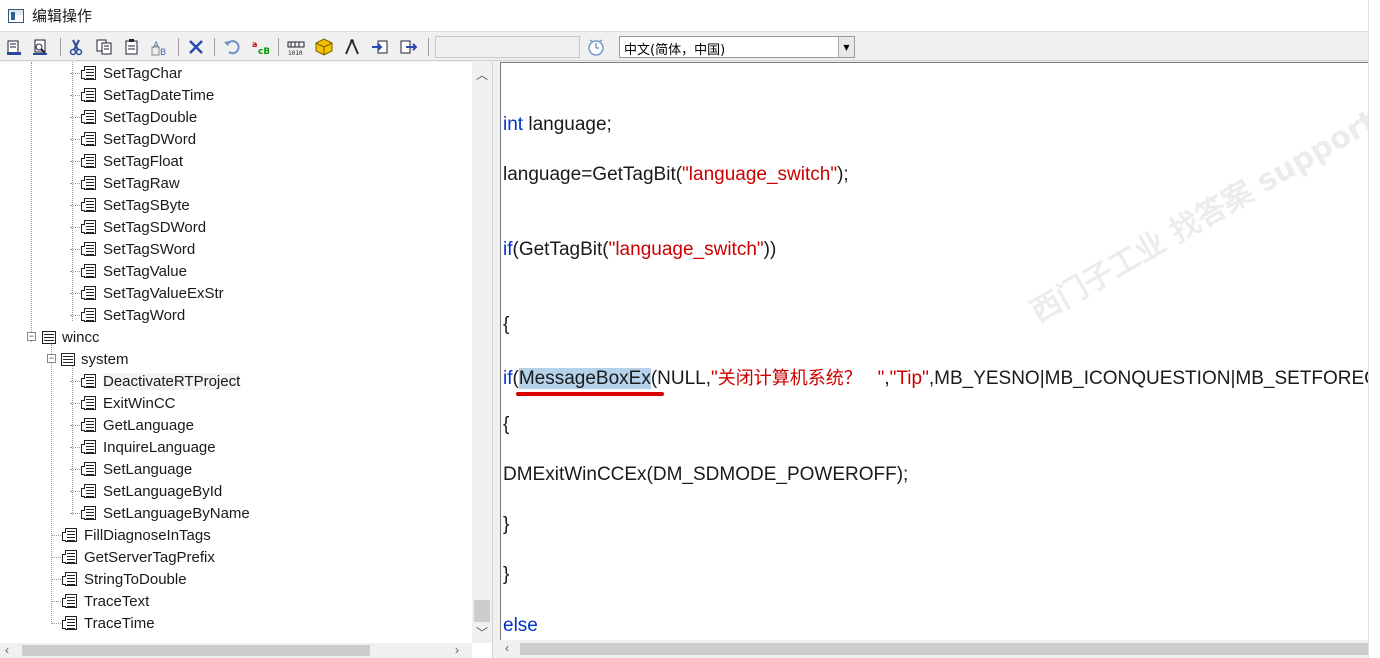 Image resolution: width=1380 pixels, height=658 pixels. Describe the element at coordinates (147, 95) in the screenshot. I see `tree-item-function: SetTagDateTime` at that location.